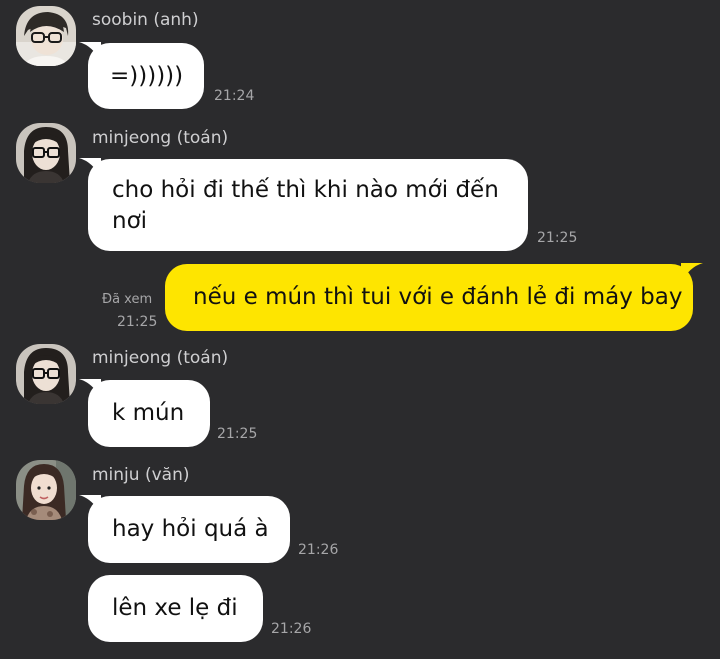  What do you see at coordinates (145, 20) in the screenshot?
I see `sender-name: soobin (anh)` at bounding box center [145, 20].